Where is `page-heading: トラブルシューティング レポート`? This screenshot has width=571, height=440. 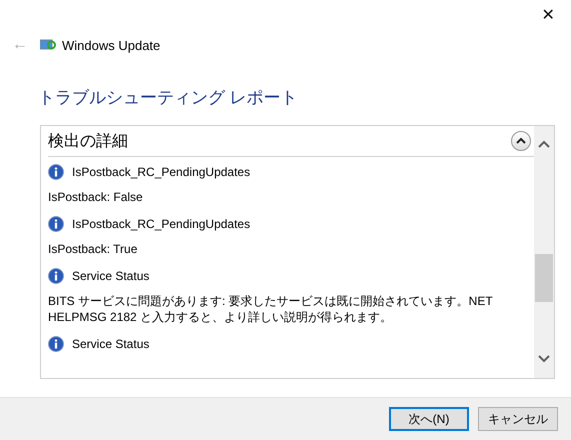 page-heading: トラブルシューティング レポート is located at coordinates (168, 97).